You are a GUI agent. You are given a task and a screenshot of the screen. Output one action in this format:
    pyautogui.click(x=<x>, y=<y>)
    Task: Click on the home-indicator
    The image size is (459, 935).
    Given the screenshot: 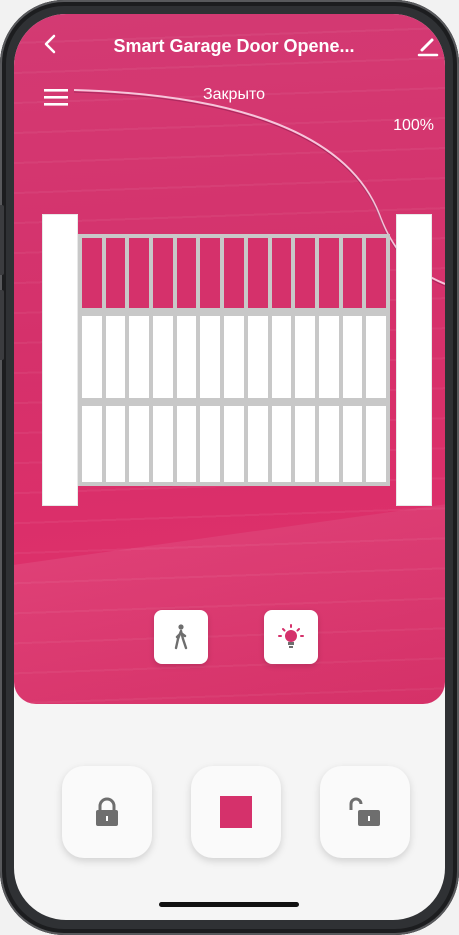 What is the action you would take?
    pyautogui.click(x=229, y=904)
    